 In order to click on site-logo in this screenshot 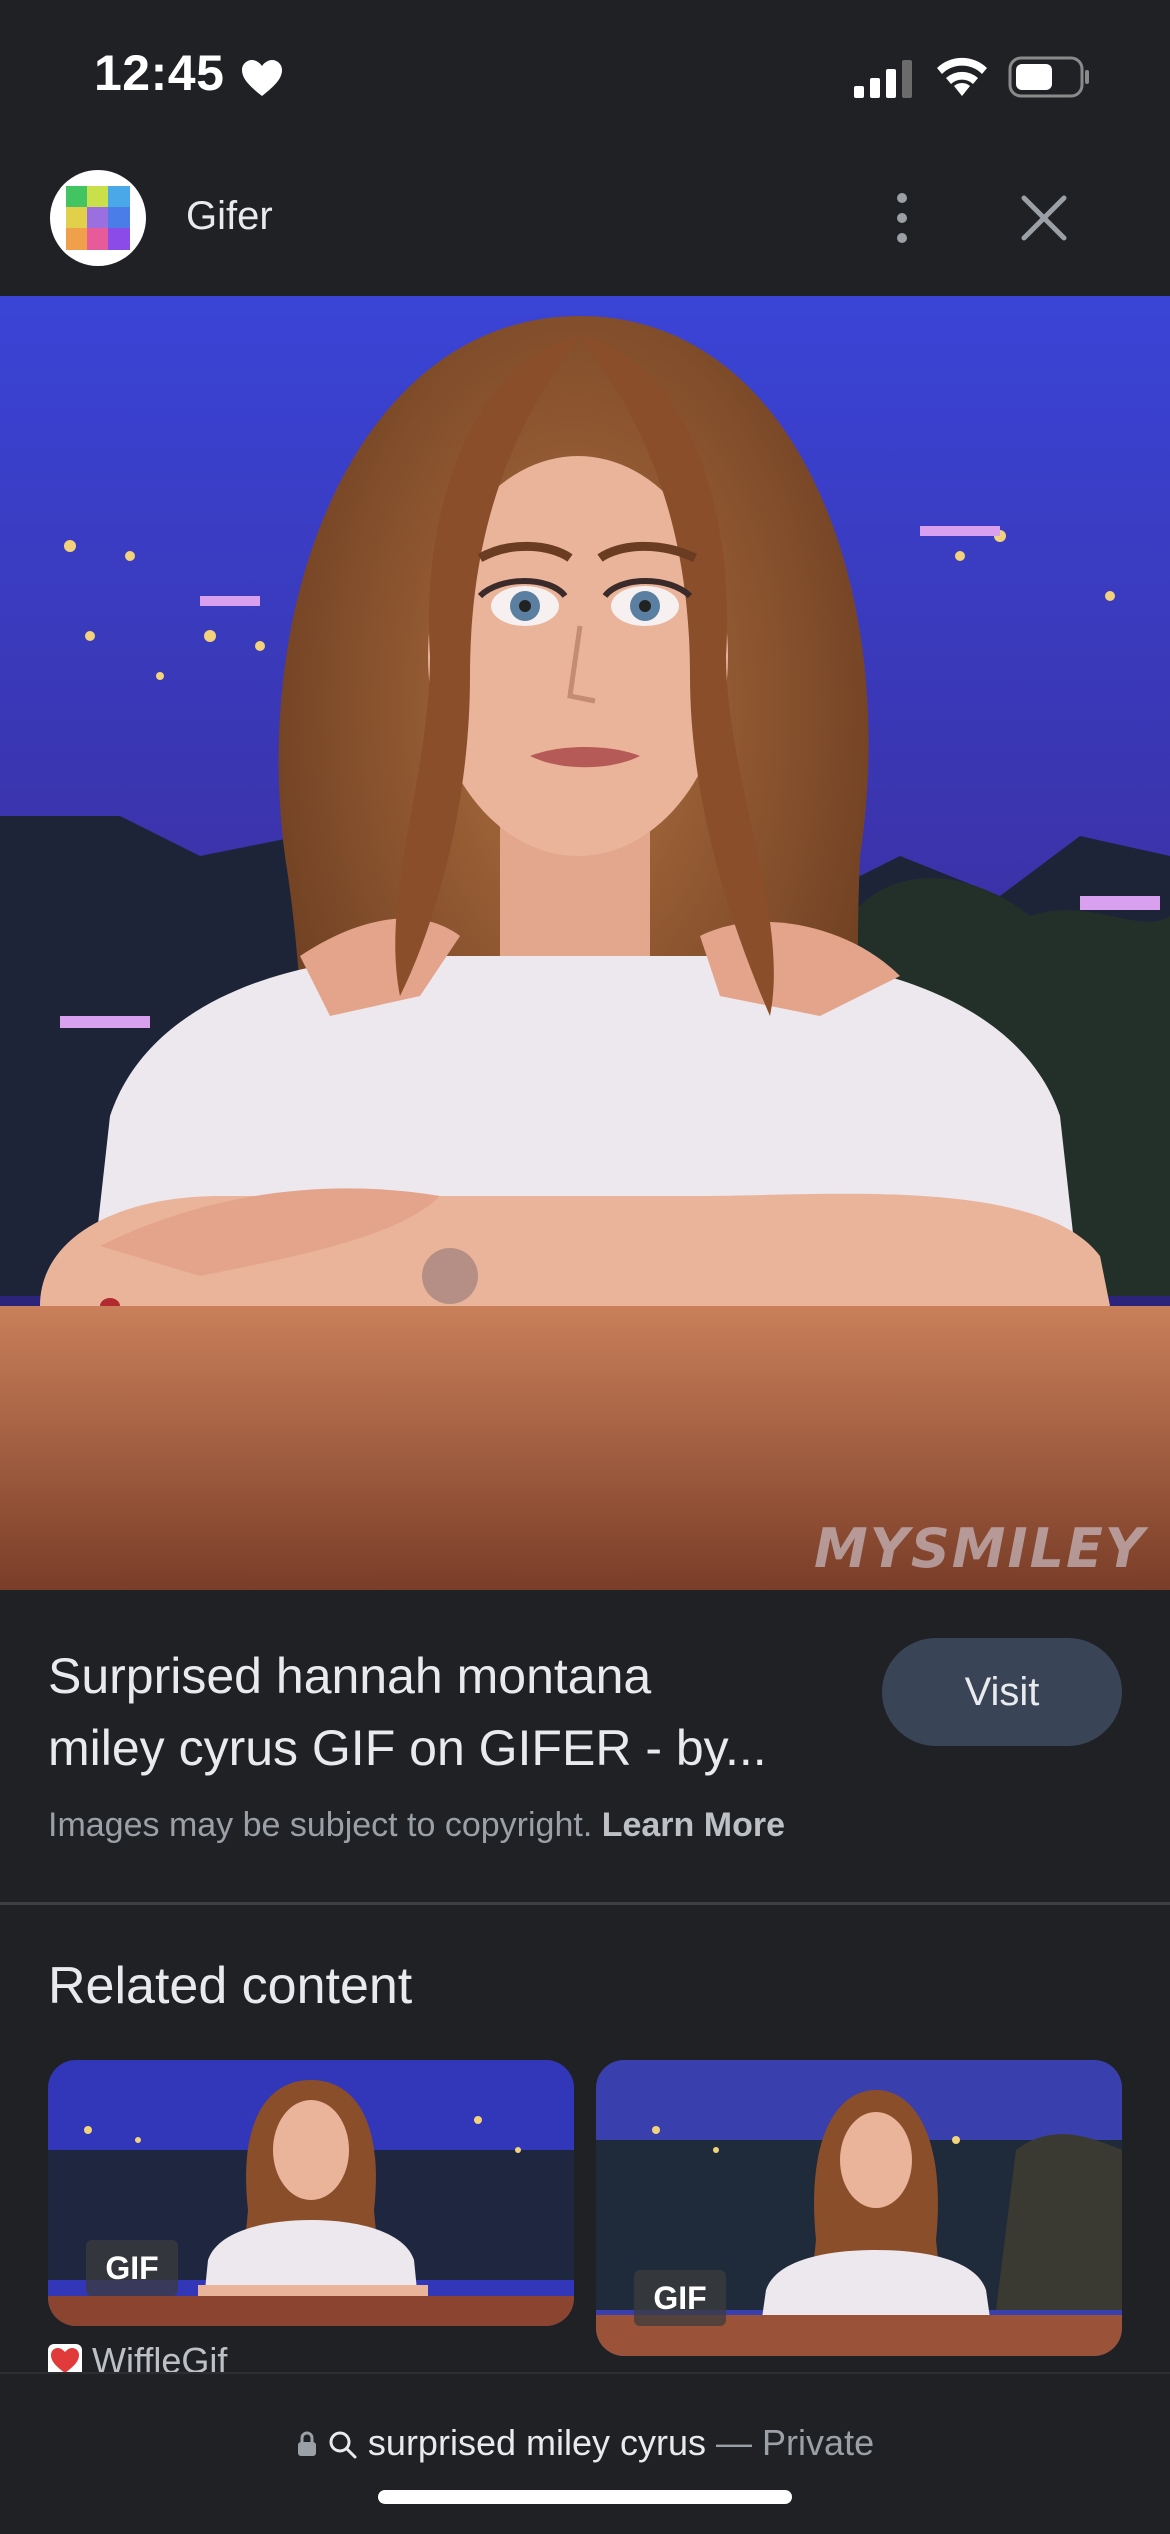, I will do `click(98, 218)`.